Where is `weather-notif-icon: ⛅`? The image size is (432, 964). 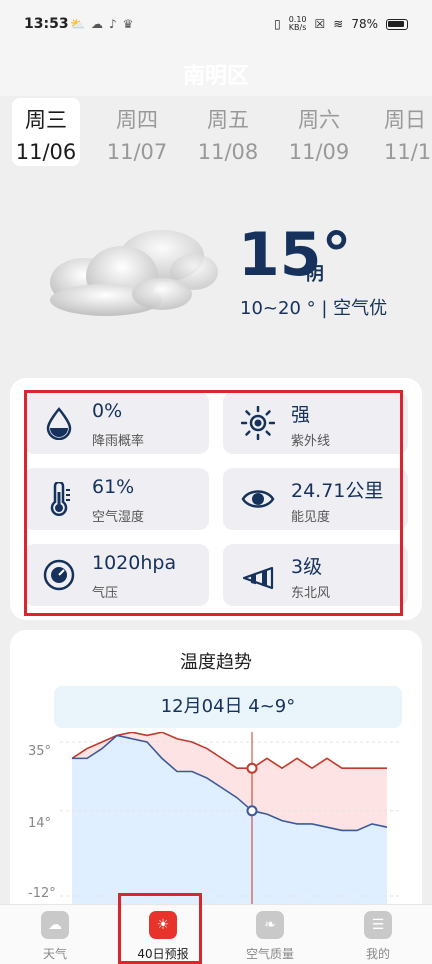 weather-notif-icon: ⛅ is located at coordinates (77, 24).